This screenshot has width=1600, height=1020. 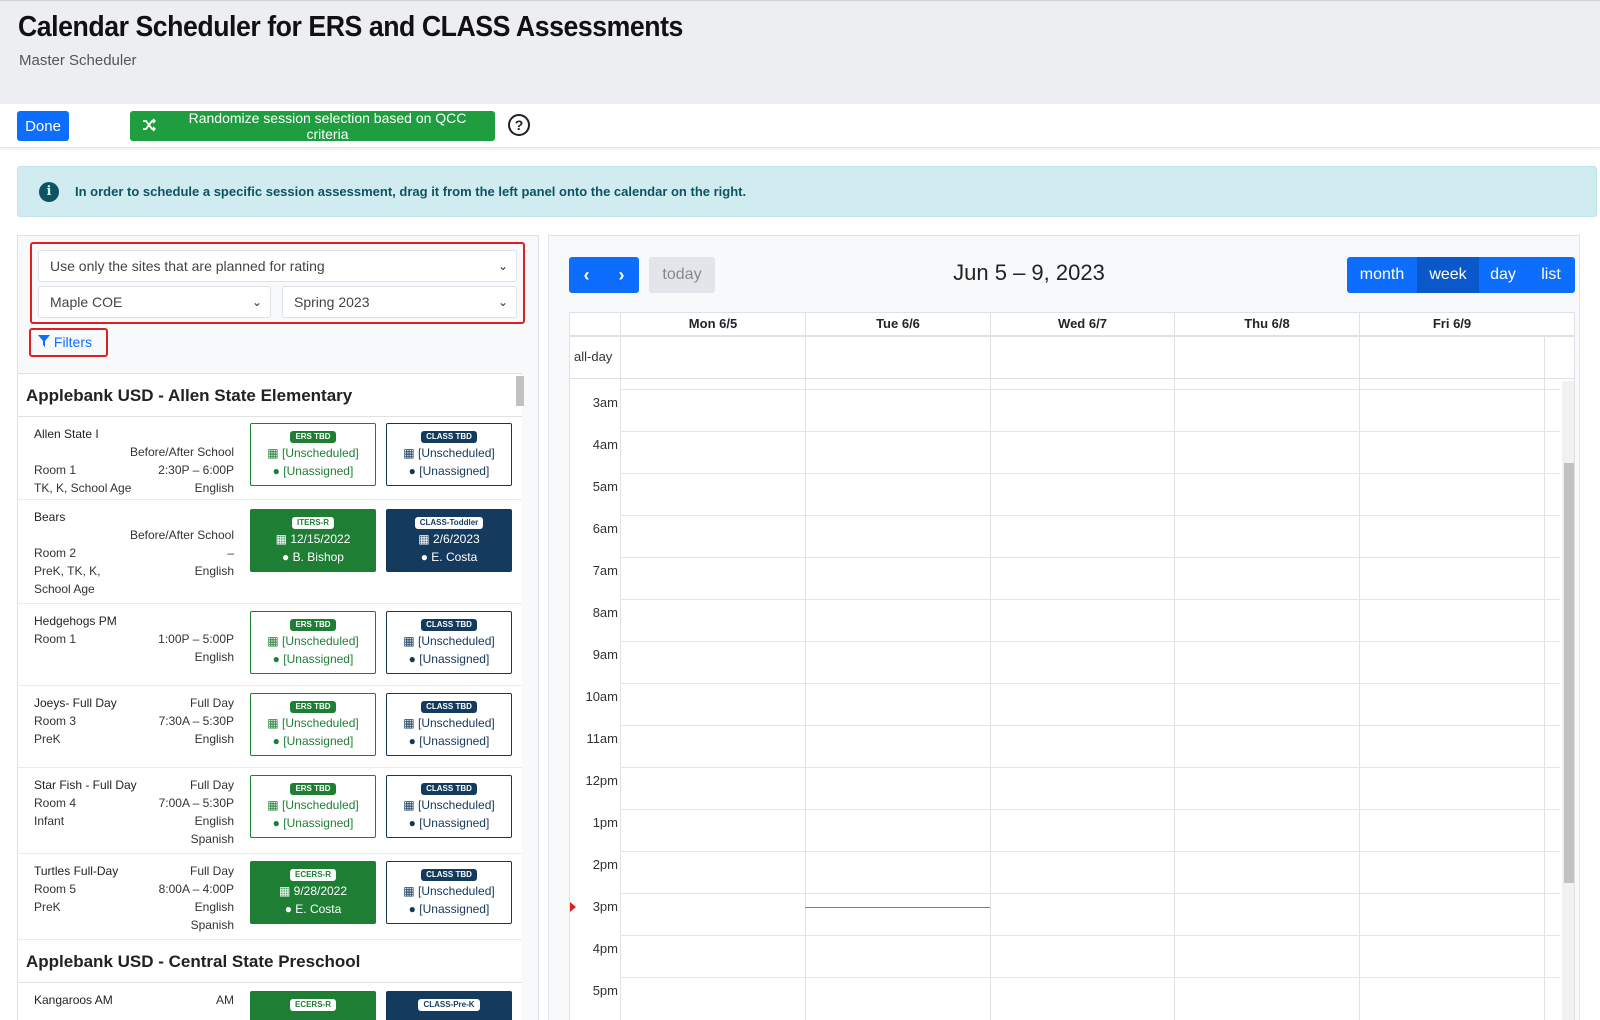 What do you see at coordinates (332, 302) in the screenshot?
I see `term-value: Spring 2023` at bounding box center [332, 302].